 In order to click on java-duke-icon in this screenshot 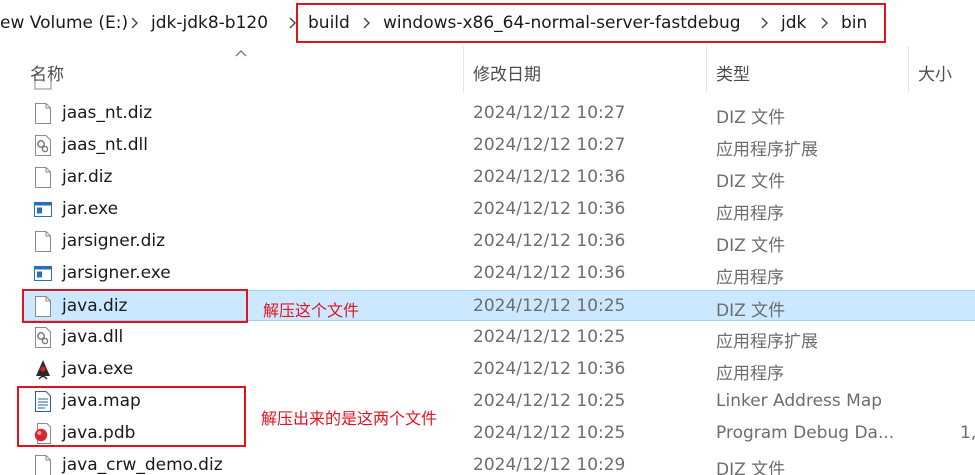, I will do `click(43, 370)`.